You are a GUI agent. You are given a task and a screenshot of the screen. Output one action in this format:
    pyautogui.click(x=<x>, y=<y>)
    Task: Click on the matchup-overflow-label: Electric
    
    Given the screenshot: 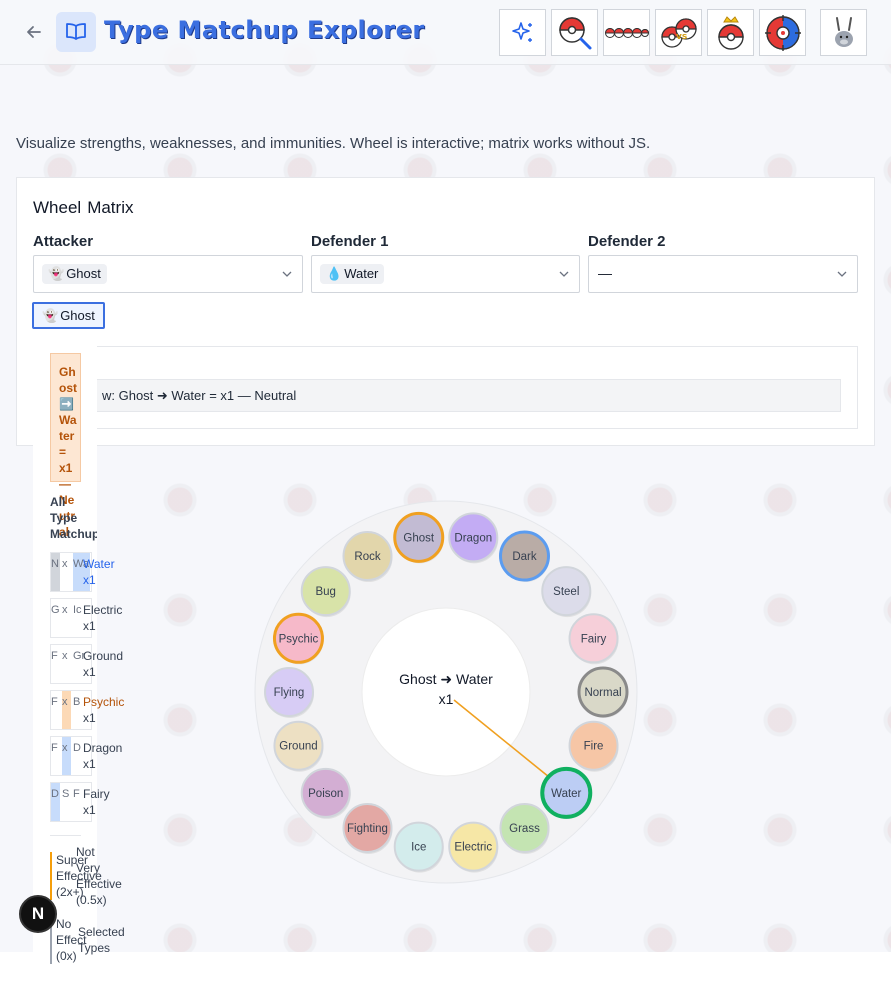 What is the action you would take?
    pyautogui.click(x=103, y=610)
    